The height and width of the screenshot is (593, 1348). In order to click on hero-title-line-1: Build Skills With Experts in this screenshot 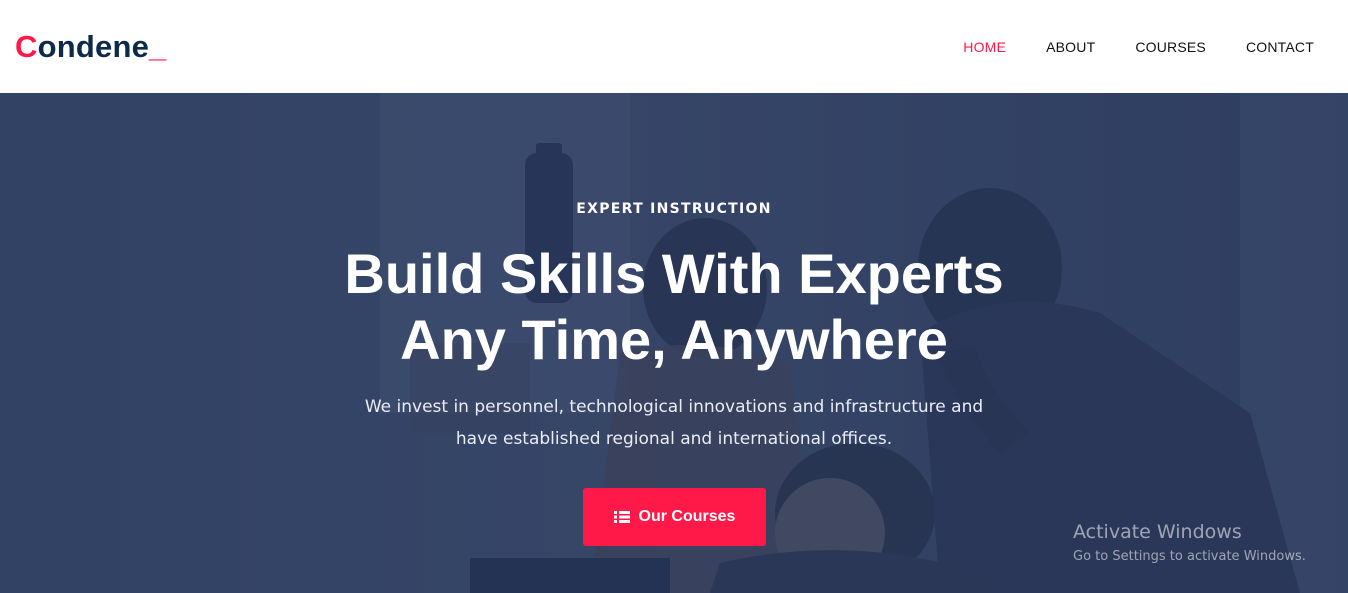, I will do `click(674, 273)`.